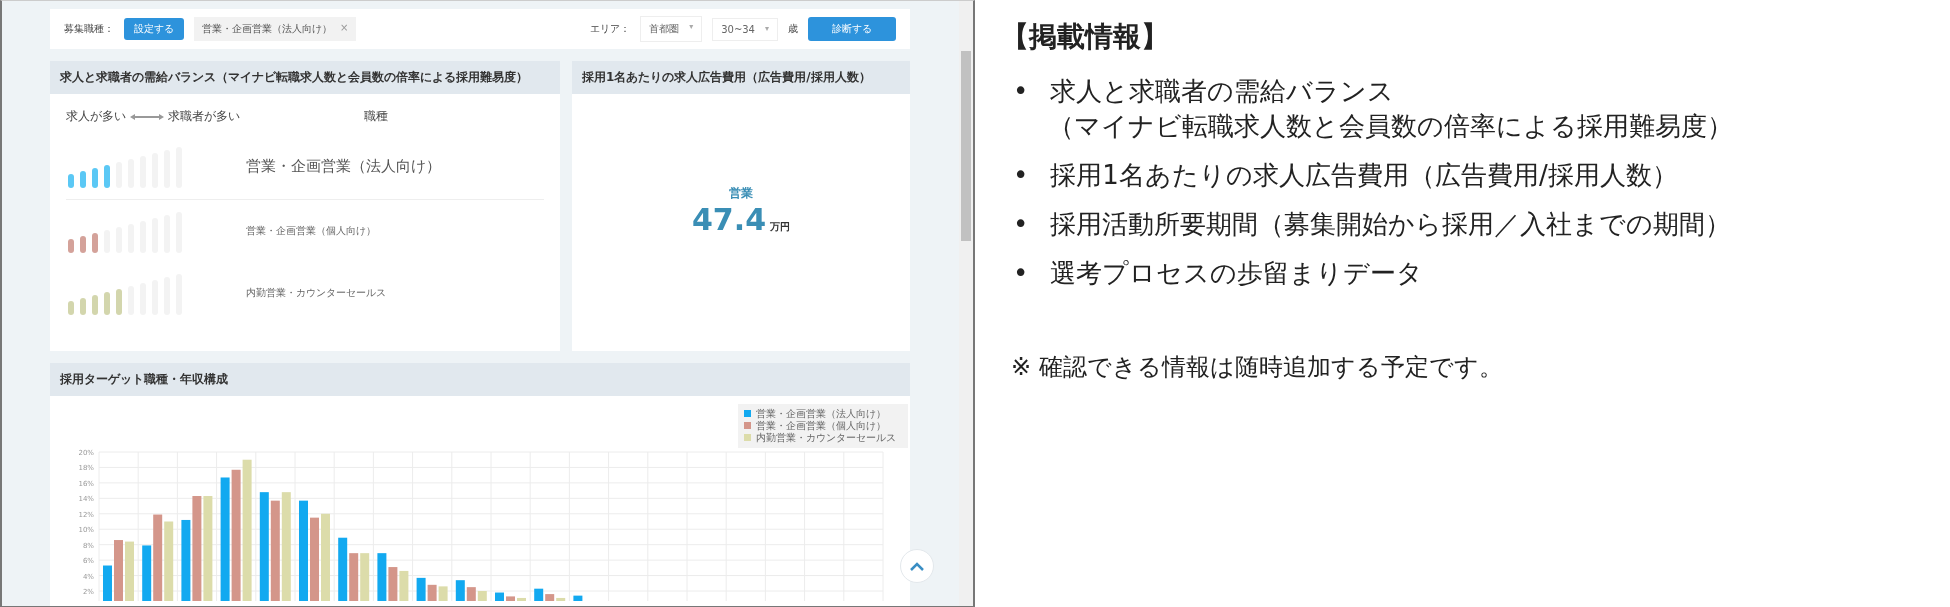 Image resolution: width=1950 pixels, height=607 pixels. Describe the element at coordinates (480, 379) in the screenshot. I see `panel-title: 採用ターゲット職種・年収構成` at that location.